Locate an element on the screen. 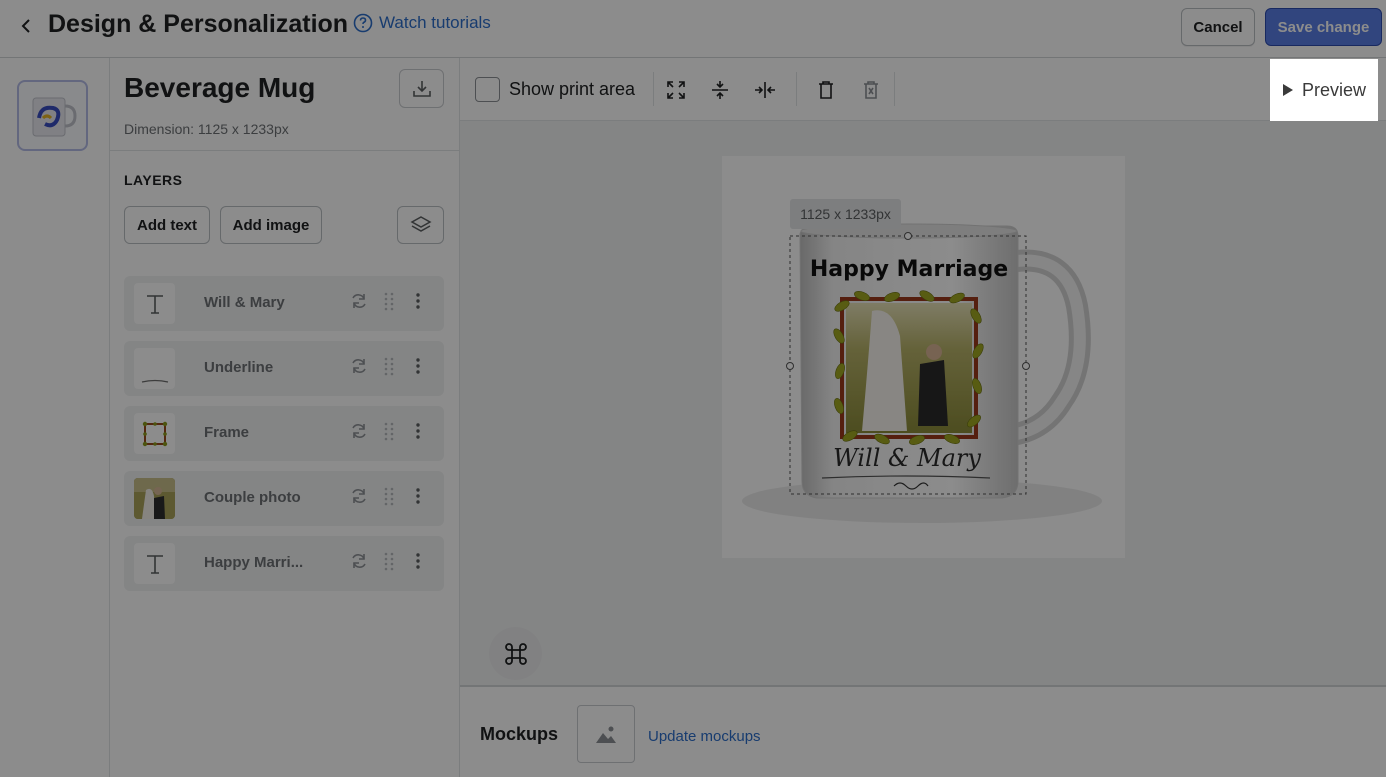 The width and height of the screenshot is (1386, 777). download-button is located at coordinates (421, 88).